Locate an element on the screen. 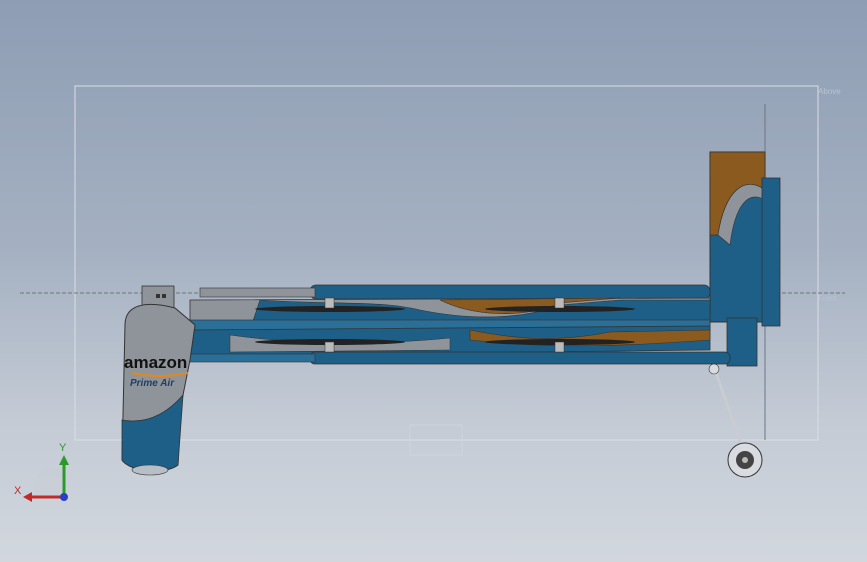 Image resolution: width=867 pixels, height=562 pixels. landing-gear is located at coordinates (735, 420).